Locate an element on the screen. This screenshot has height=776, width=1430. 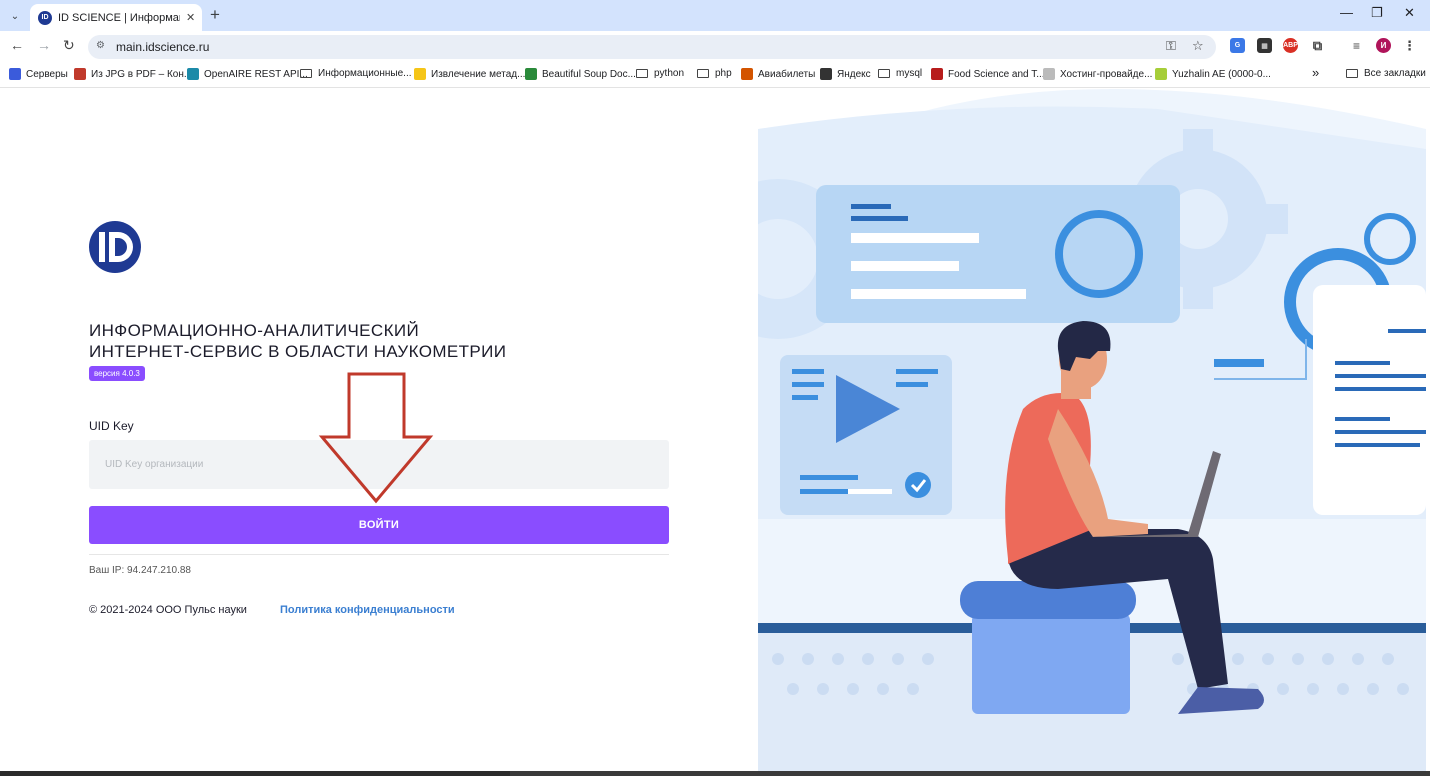
bookmark-star-icon: ☆ is located at coordinates (1198, 46).